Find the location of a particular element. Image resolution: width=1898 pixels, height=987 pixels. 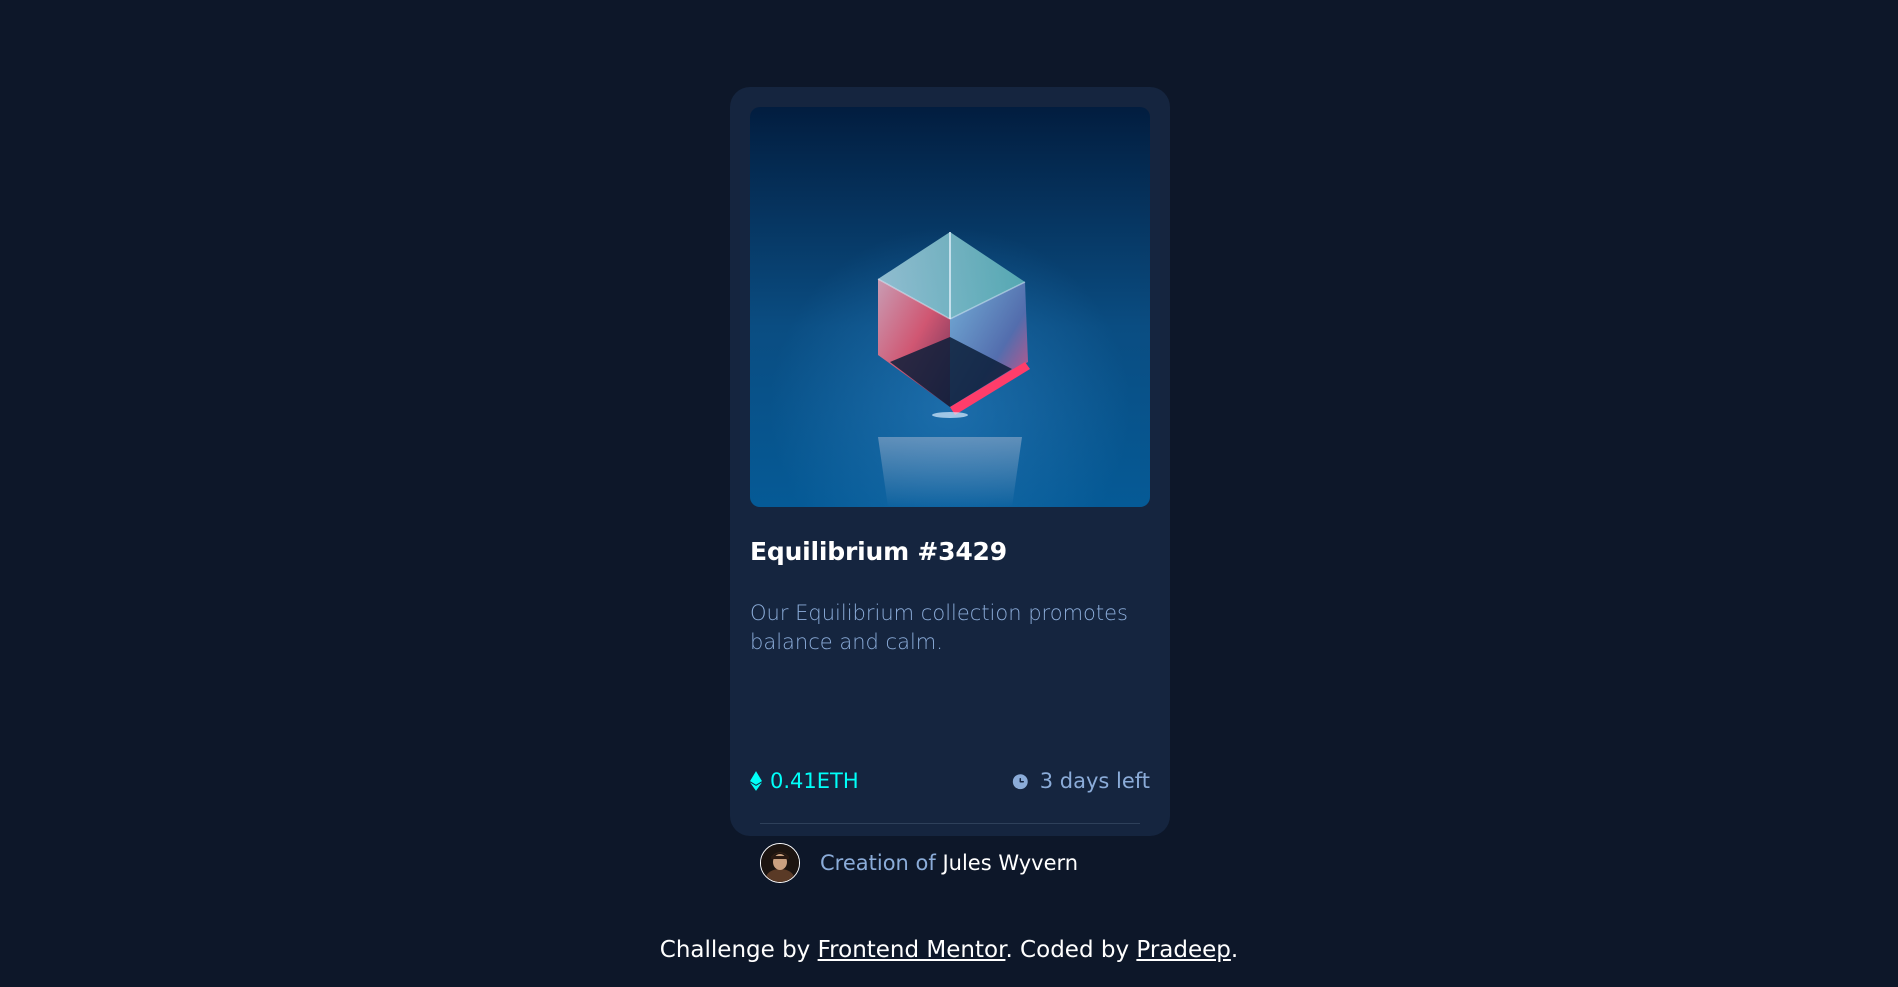

creator-avatar-image is located at coordinates (780, 863).